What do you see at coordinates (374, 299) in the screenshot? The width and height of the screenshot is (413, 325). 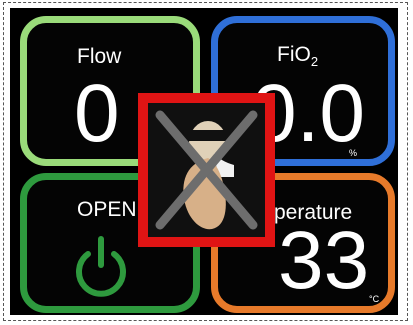 I see `temperature-unit: °C` at bounding box center [374, 299].